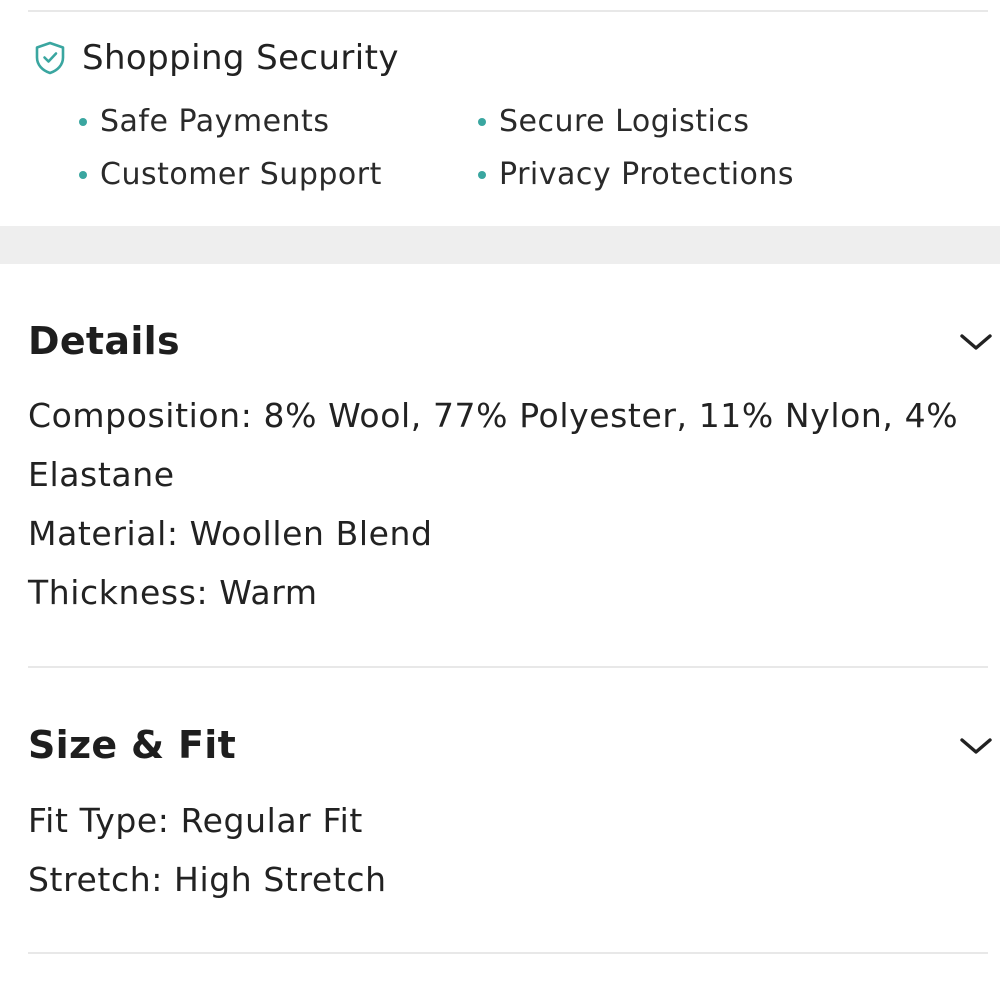  What do you see at coordinates (624, 121) in the screenshot?
I see `security-item-label: Secure Logistics` at bounding box center [624, 121].